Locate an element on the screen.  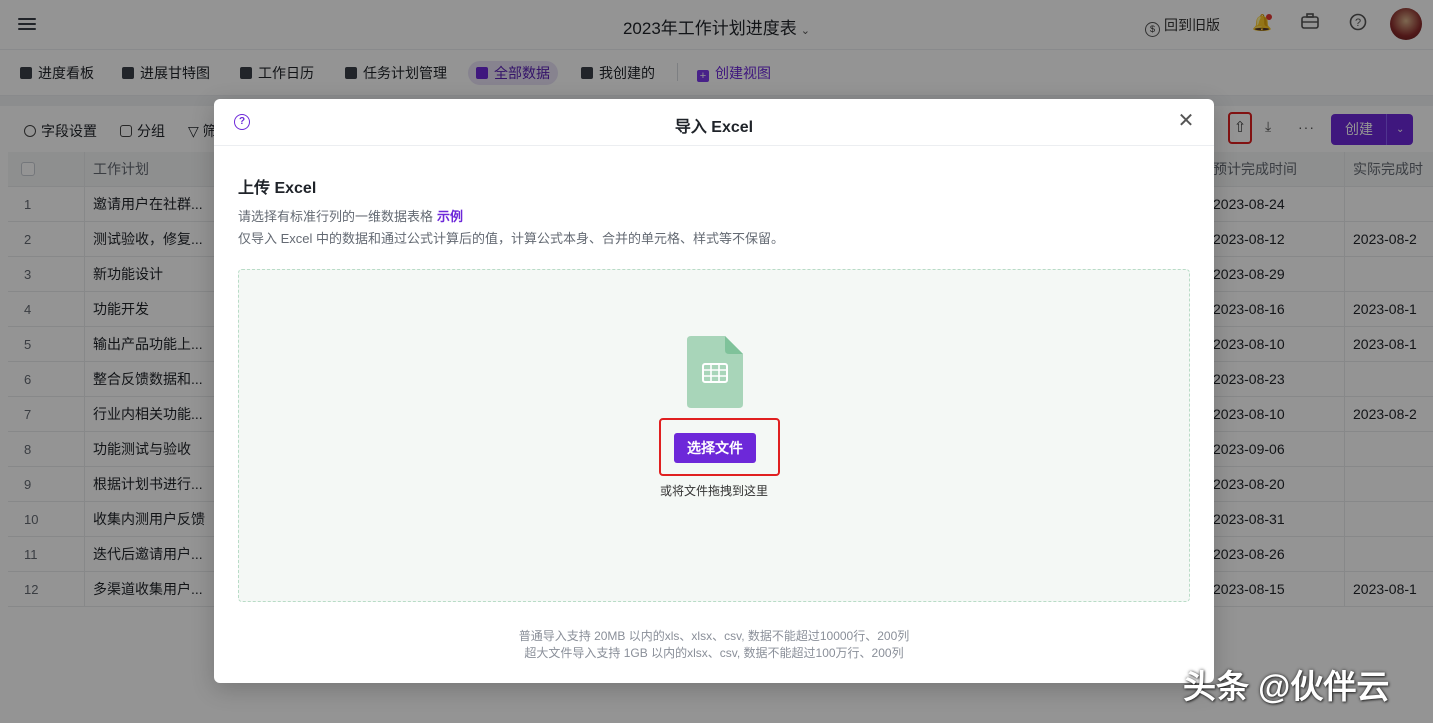
dialog-divider is located at coordinates (714, 145).